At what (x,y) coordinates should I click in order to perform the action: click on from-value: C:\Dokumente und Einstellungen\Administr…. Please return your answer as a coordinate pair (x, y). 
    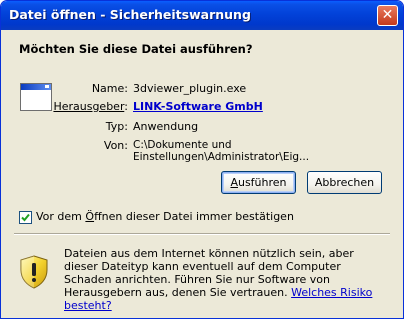
    Looking at the image, I should click on (221, 151).